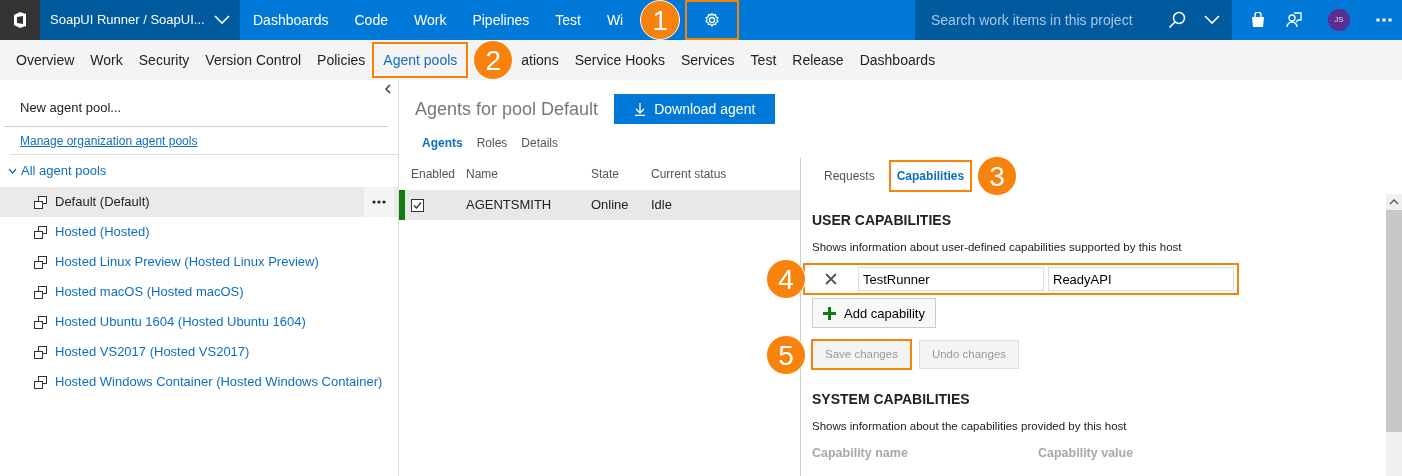 The image size is (1402, 476). What do you see at coordinates (493, 60) in the screenshot?
I see `callout-marker: 2` at bounding box center [493, 60].